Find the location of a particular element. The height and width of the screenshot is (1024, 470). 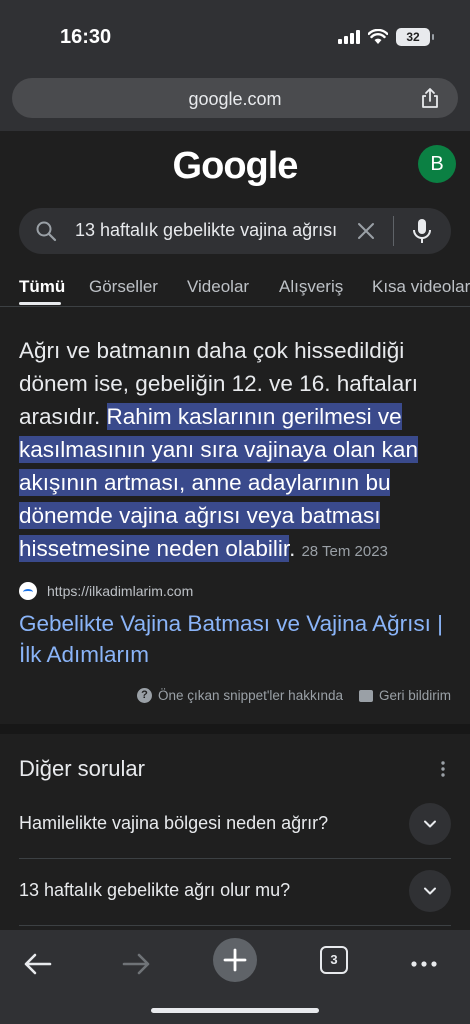

address-bar: google.com is located at coordinates (235, 98).